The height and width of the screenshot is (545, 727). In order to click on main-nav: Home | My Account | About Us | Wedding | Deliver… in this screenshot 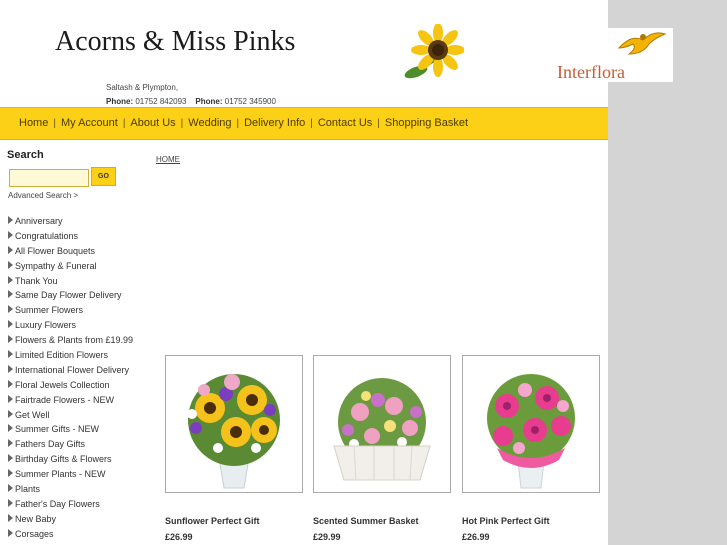, I will do `click(304, 123)`.